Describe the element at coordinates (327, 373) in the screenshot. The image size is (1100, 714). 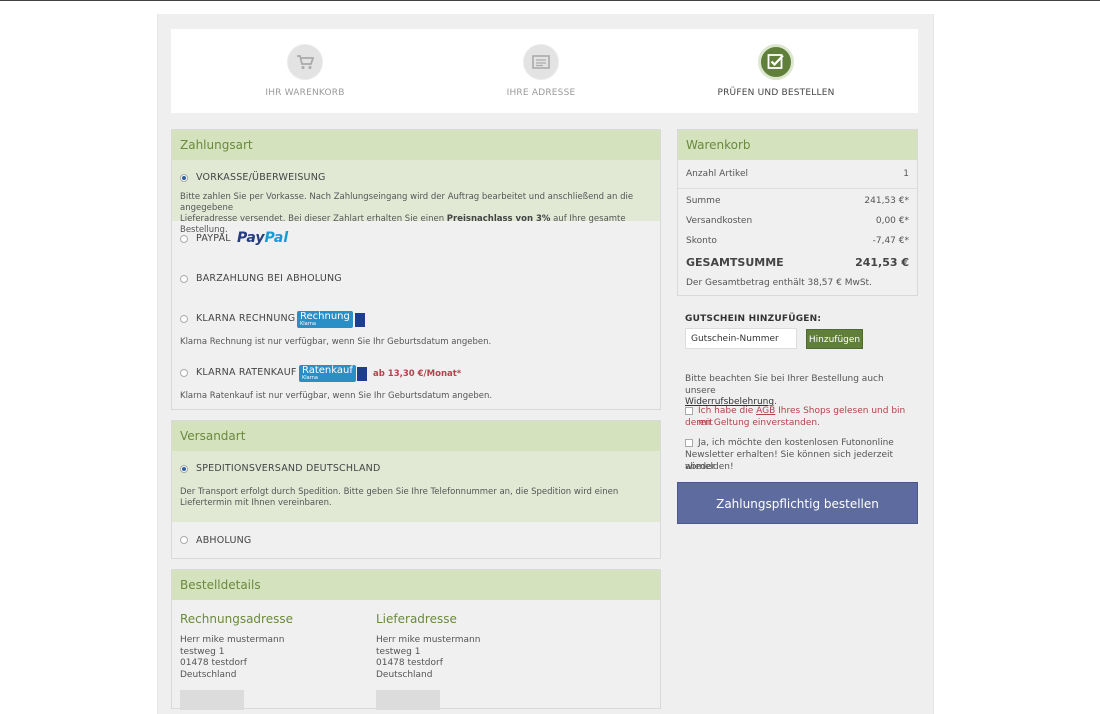
I see `klarna-raten-badge: Ratenkauf Klarna` at that location.